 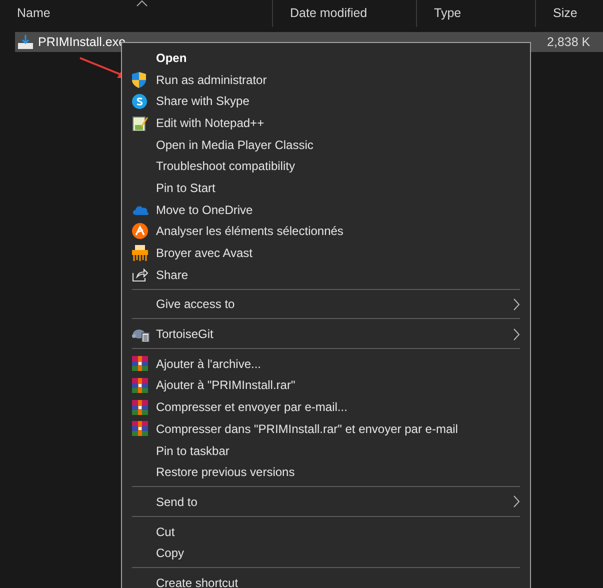 What do you see at coordinates (326, 429) in the screenshot?
I see `menu-item: Compresser dans "PRIMInstall.rar" et envoyer par e-mail` at bounding box center [326, 429].